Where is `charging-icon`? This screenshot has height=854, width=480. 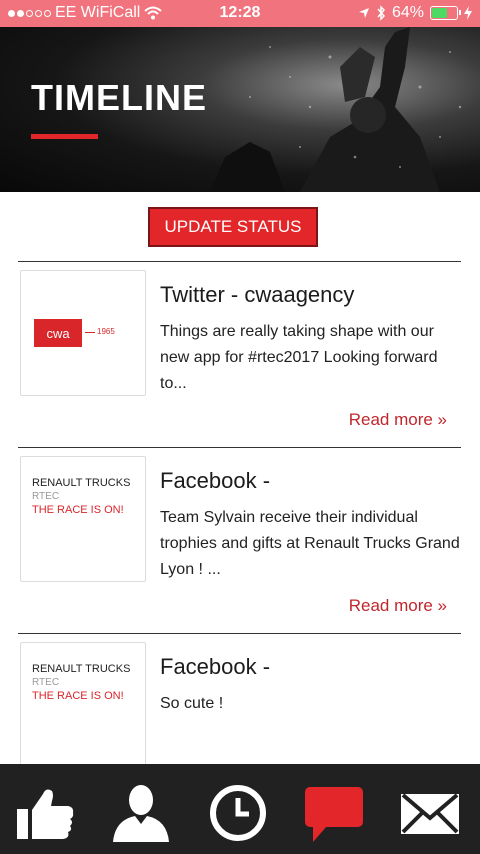
charging-icon is located at coordinates (468, 13).